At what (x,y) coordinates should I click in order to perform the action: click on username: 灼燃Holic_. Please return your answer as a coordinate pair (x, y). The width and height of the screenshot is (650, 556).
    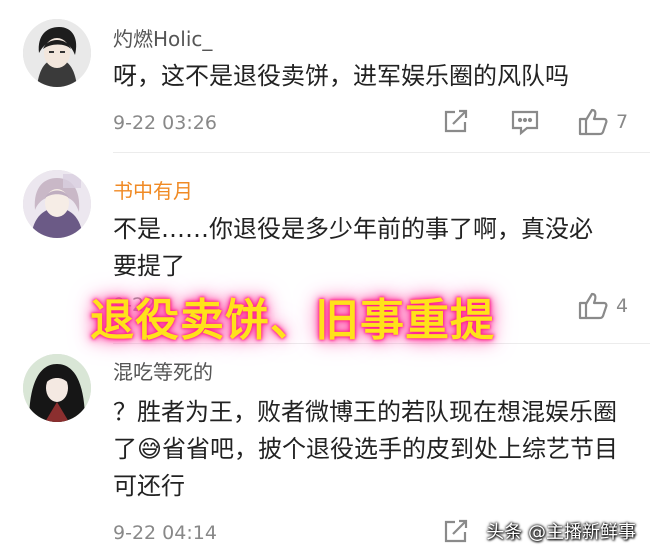
    Looking at the image, I should click on (162, 37).